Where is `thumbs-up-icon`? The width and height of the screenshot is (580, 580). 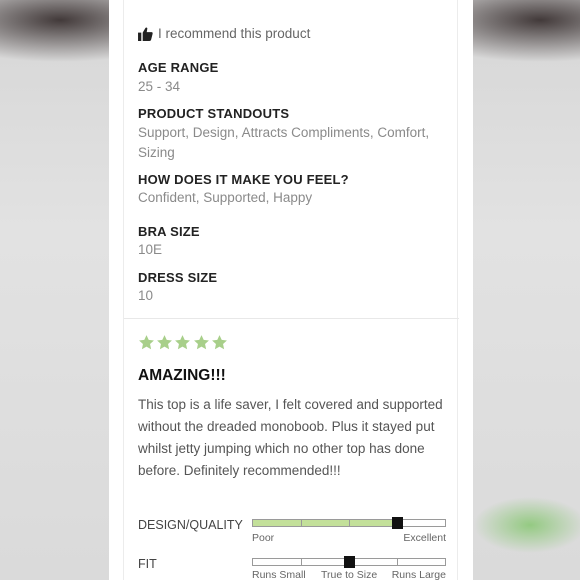
thumbs-up-icon is located at coordinates (145, 34).